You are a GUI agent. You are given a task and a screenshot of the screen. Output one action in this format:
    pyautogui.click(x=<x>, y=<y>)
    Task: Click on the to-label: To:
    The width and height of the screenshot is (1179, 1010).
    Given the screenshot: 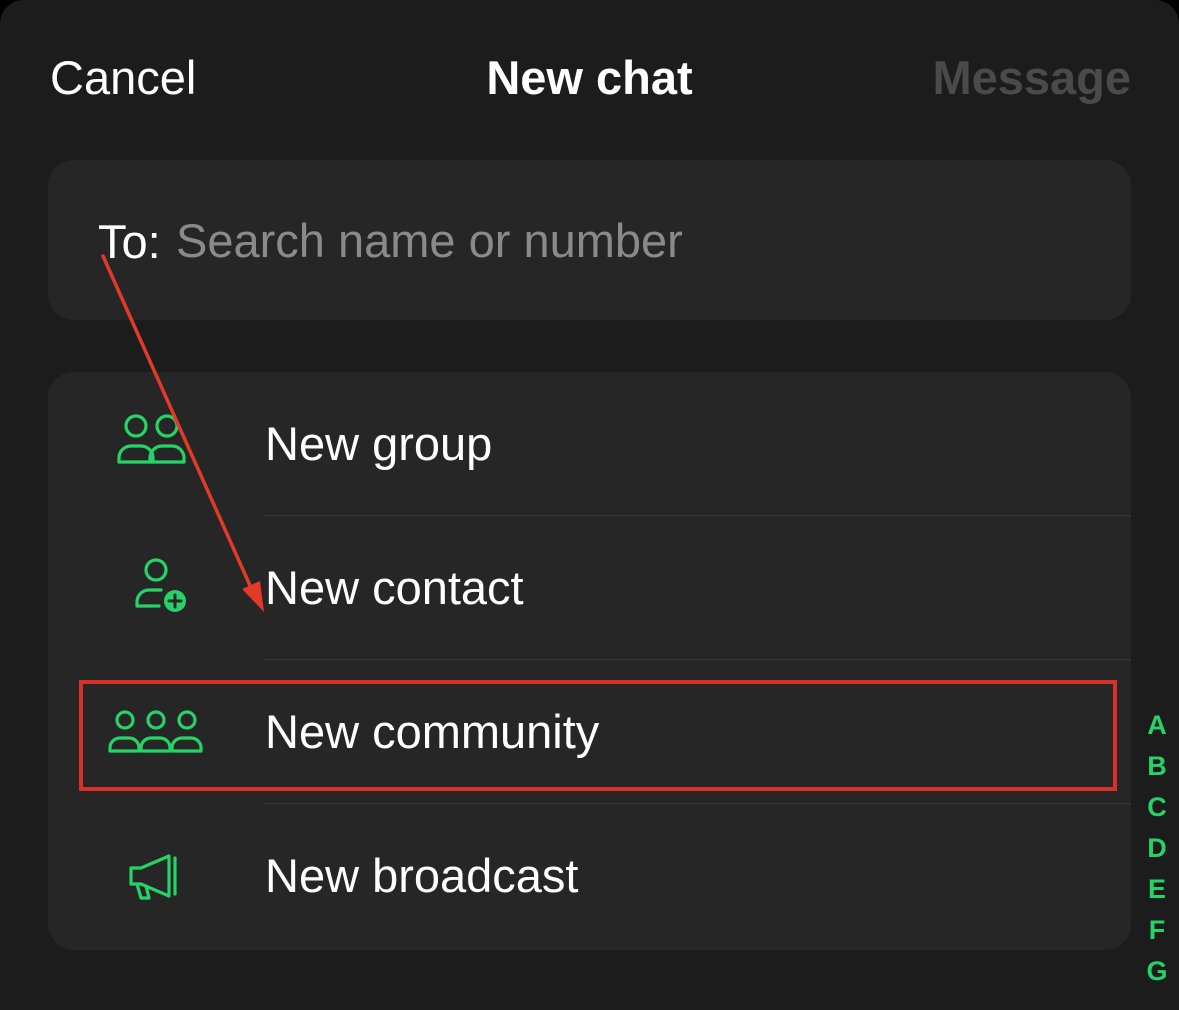 What is the action you would take?
    pyautogui.click(x=129, y=241)
    